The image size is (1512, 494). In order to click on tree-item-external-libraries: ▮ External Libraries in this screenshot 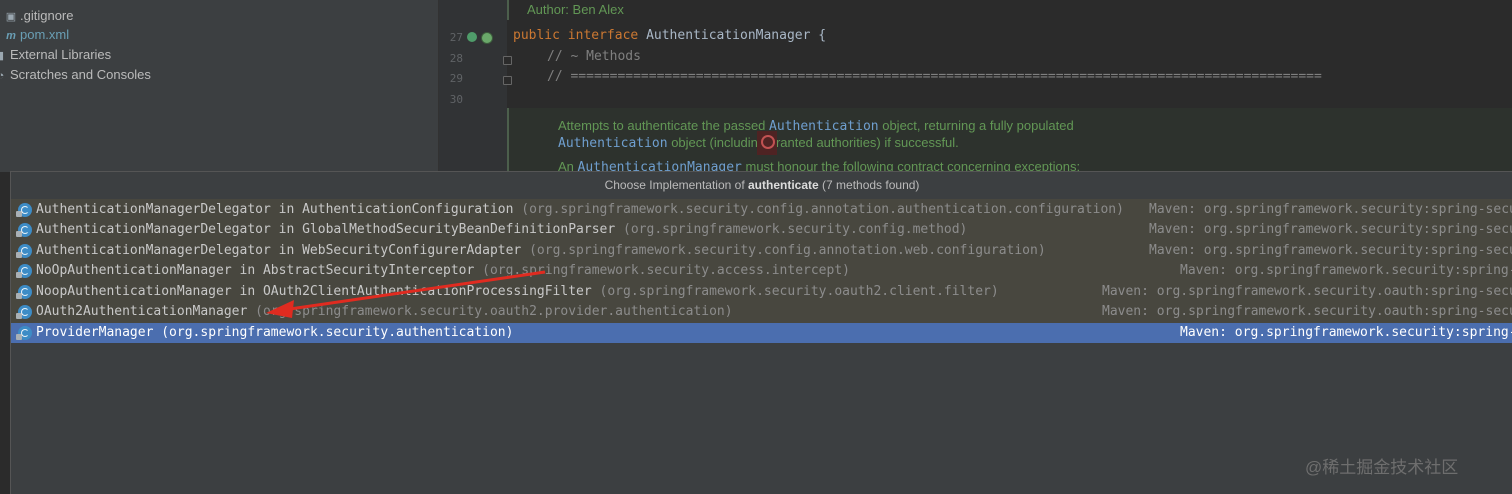, I will do `click(55, 54)`.